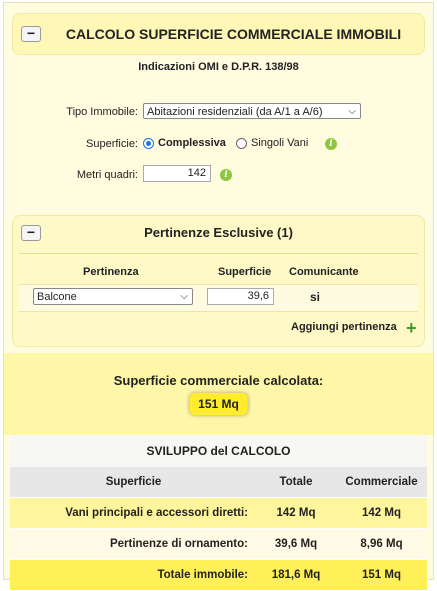 This screenshot has height=591, width=437. I want to click on subtitle: Indicazioni OMI e D.P.R. 138/98, so click(218, 67).